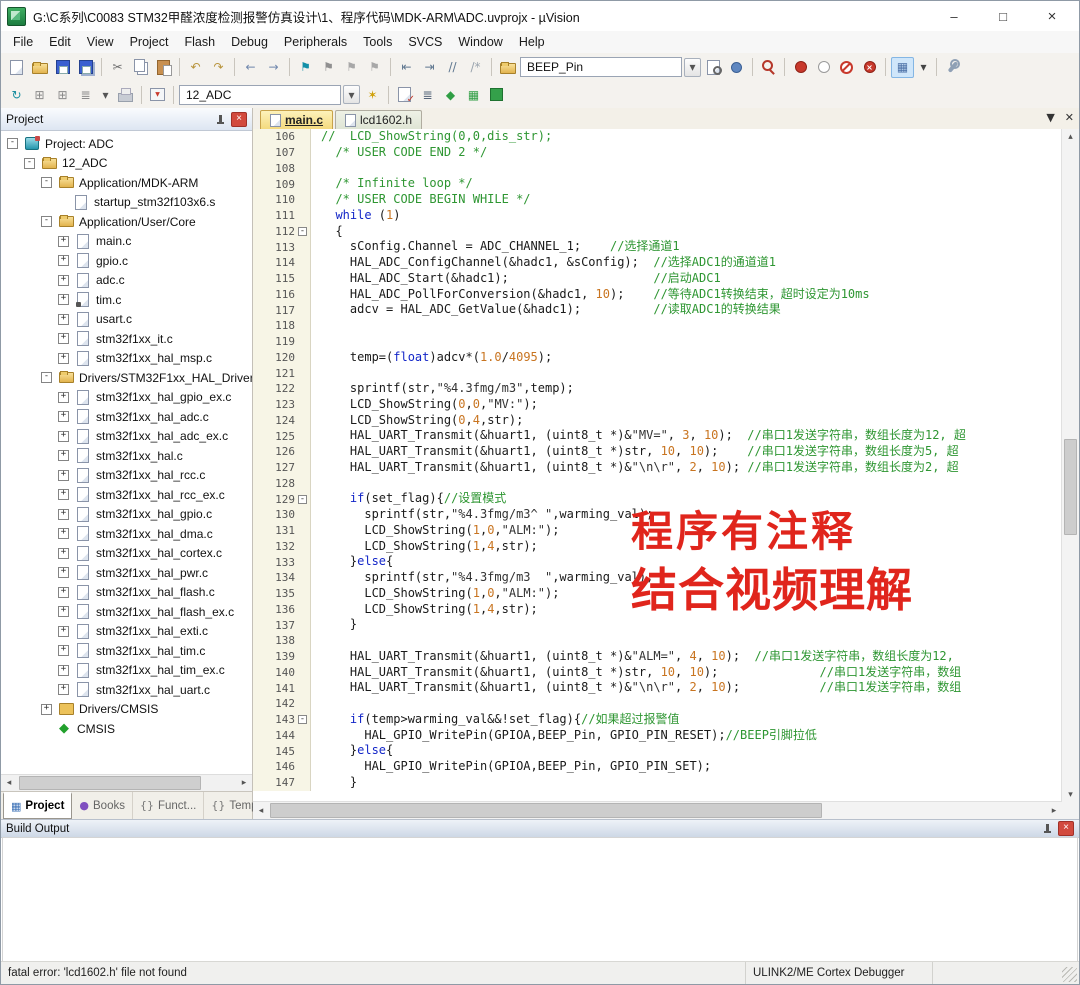 This screenshot has height=985, width=1080. Describe the element at coordinates (85, 67) in the screenshot. I see `save-all-icon` at that location.